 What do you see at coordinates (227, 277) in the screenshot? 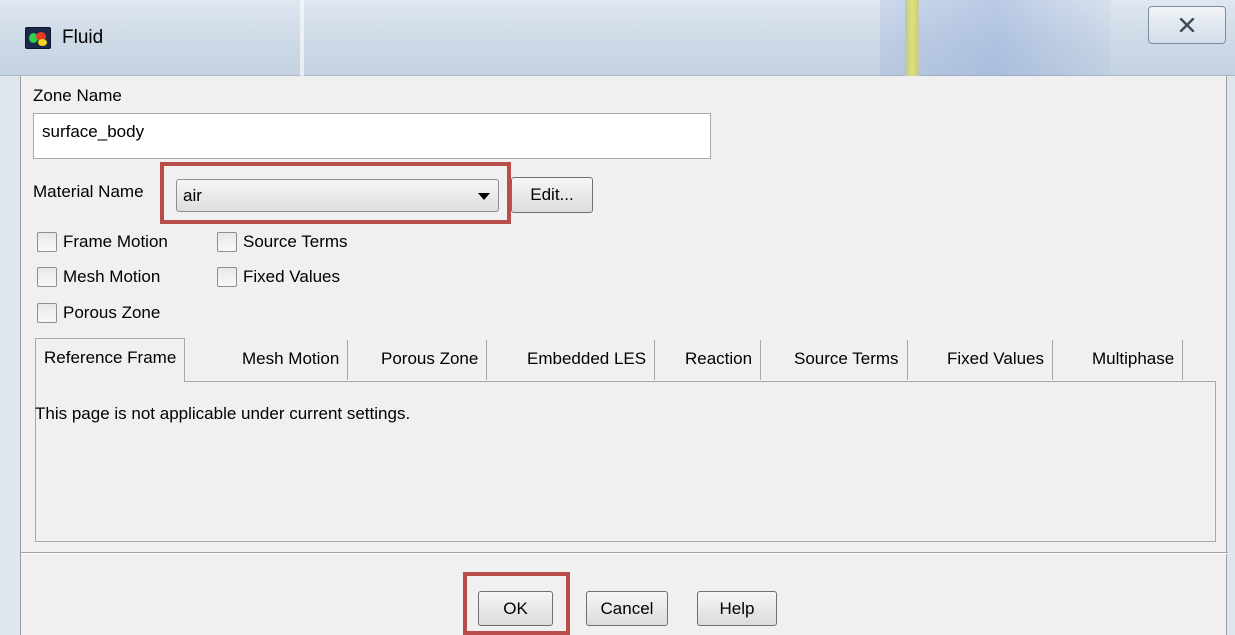
I see `fixed-values-checkbox` at bounding box center [227, 277].